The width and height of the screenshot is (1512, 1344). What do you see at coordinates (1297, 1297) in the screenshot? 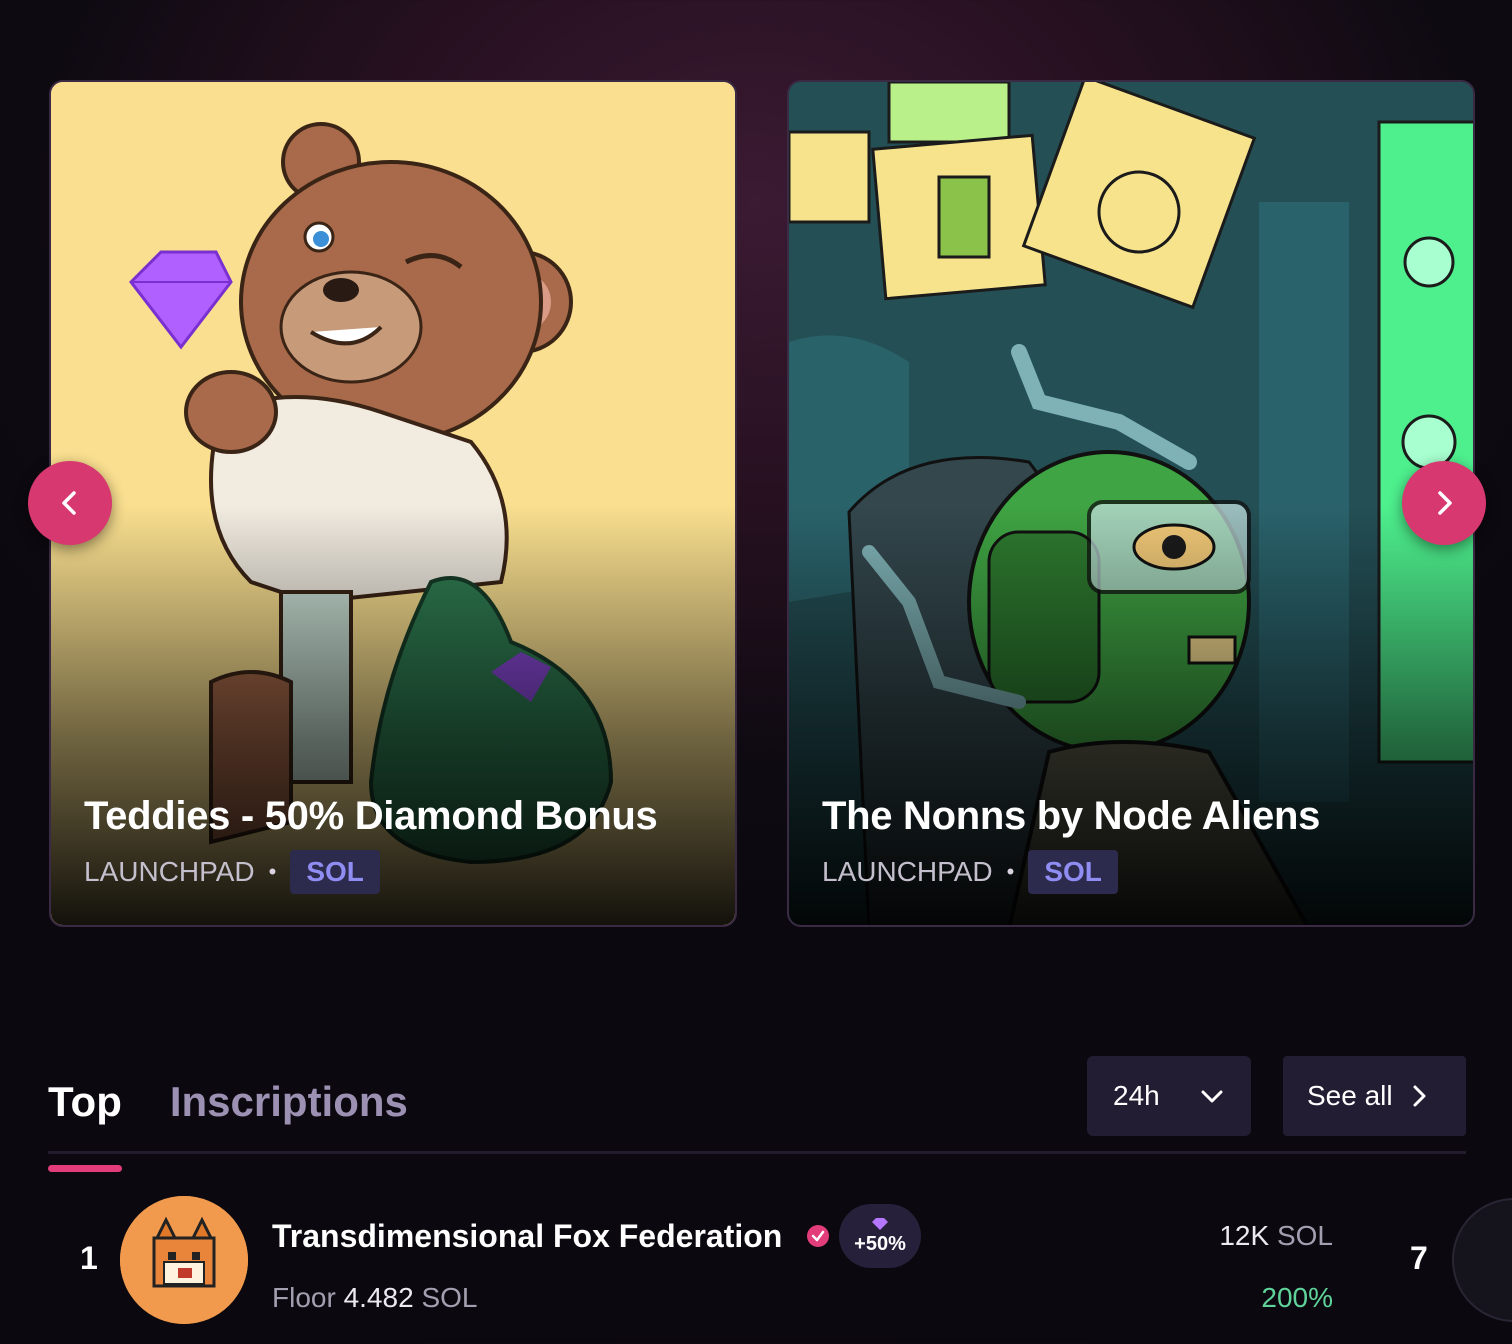
I see `volume-change: 200%` at bounding box center [1297, 1297].